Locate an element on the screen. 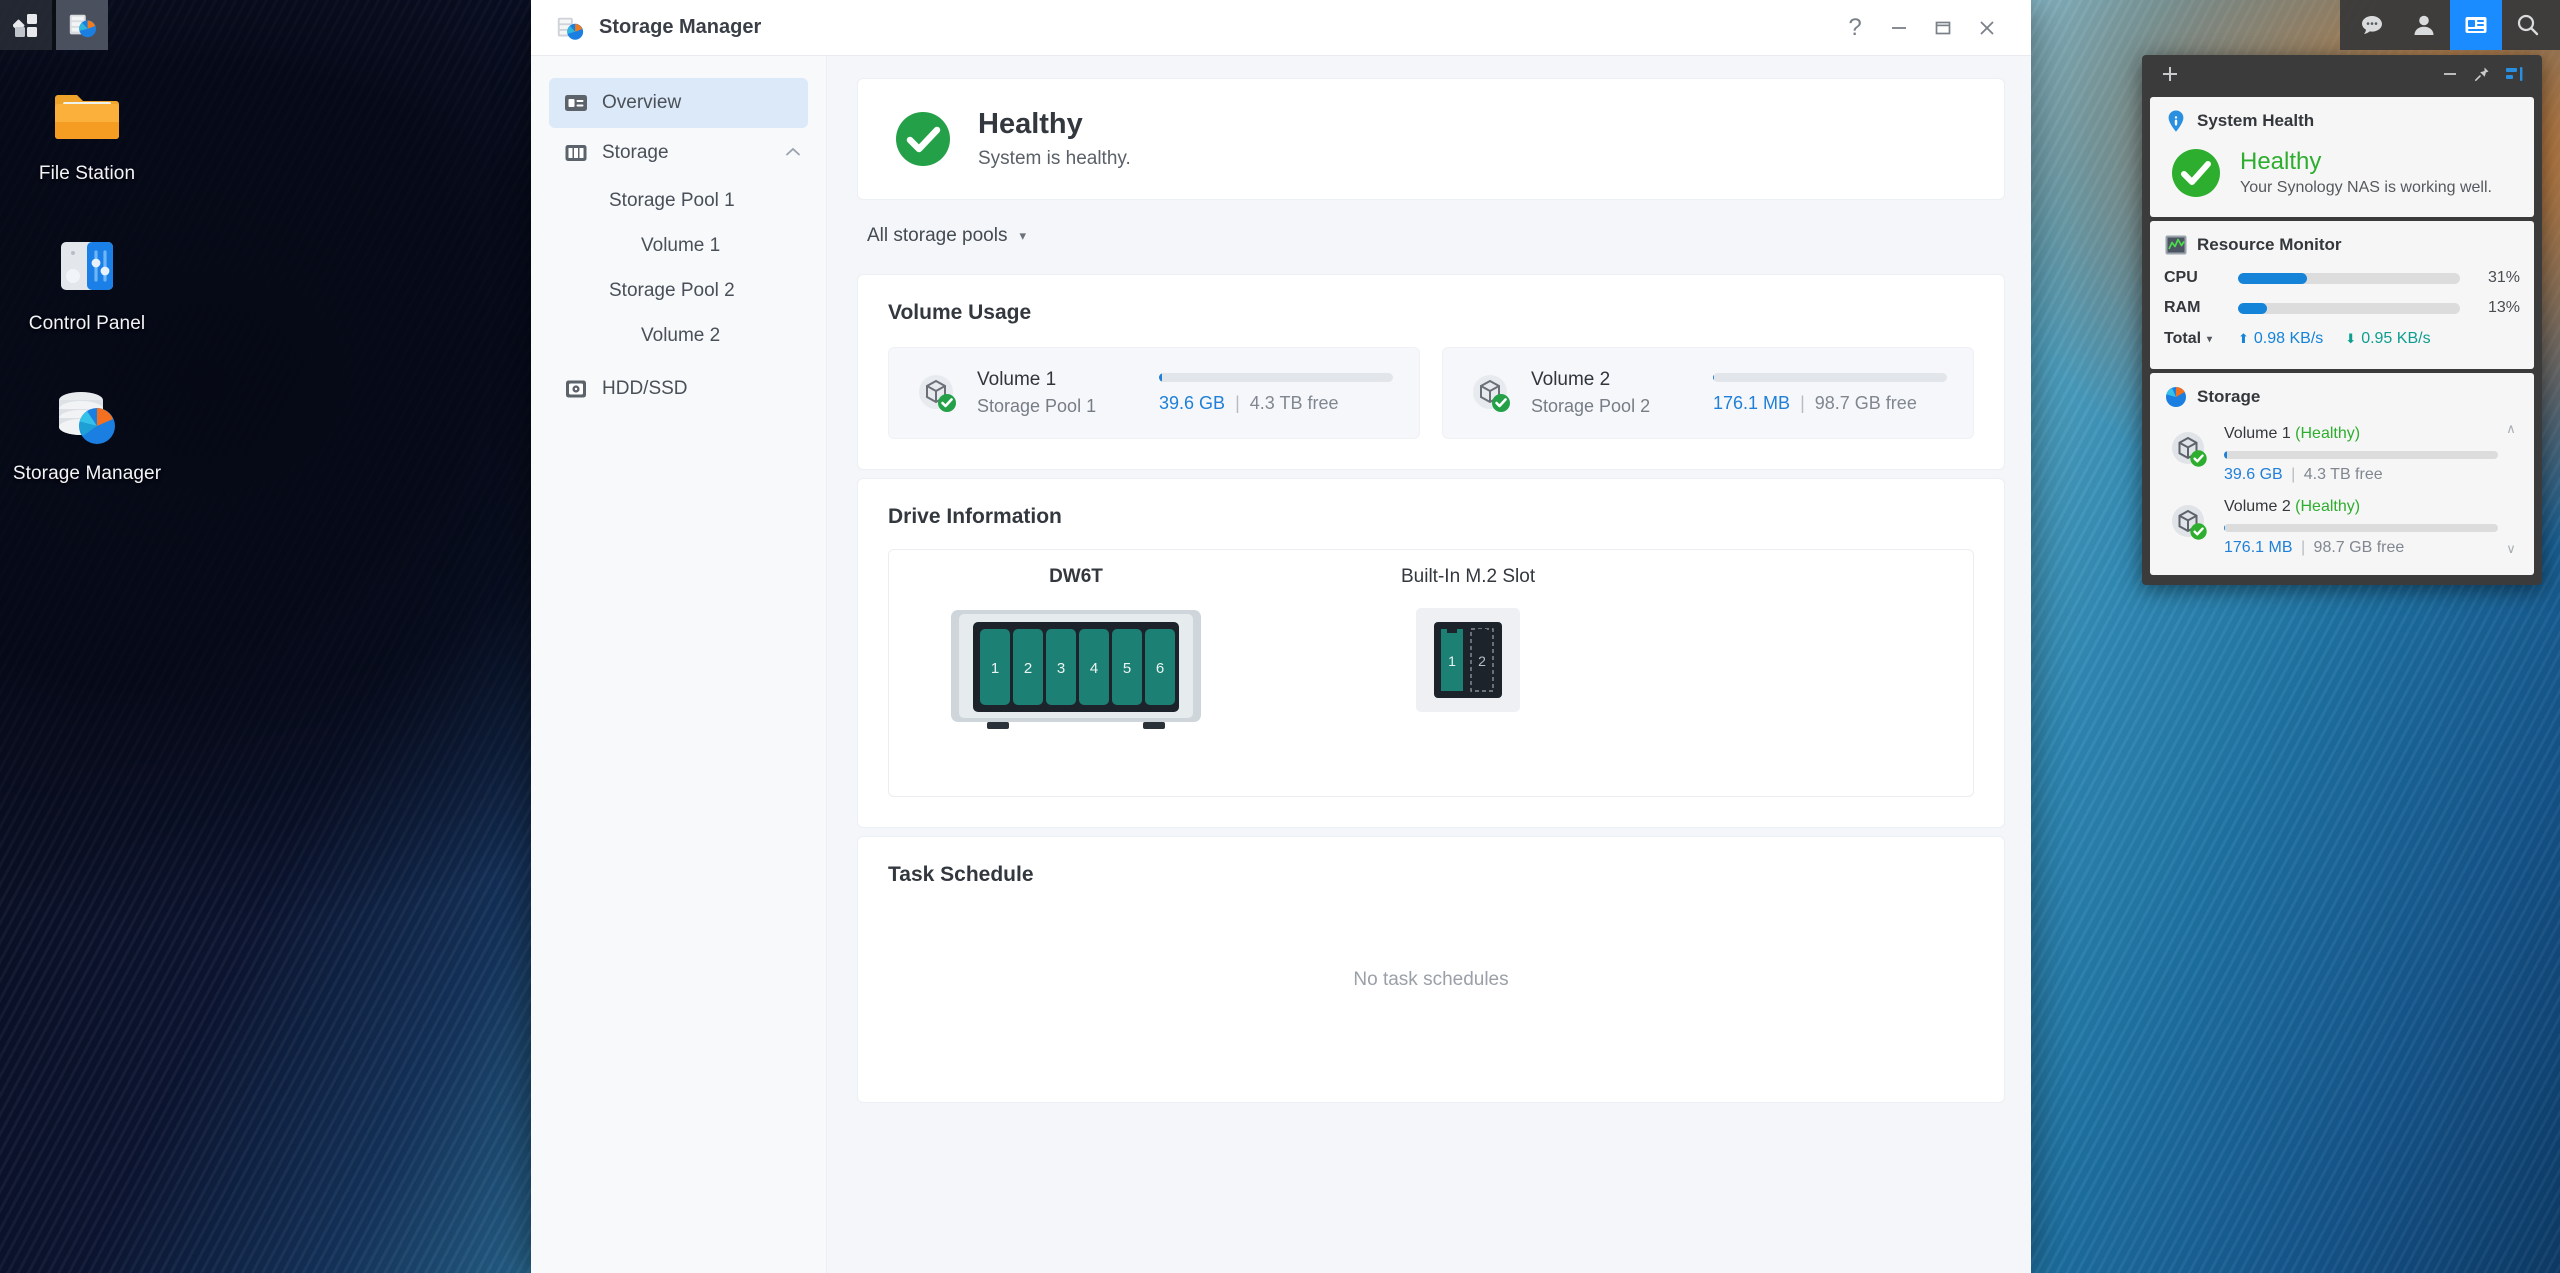  storage-widget-scrollbar: ∧ ∨ is located at coordinates (2511, 489).